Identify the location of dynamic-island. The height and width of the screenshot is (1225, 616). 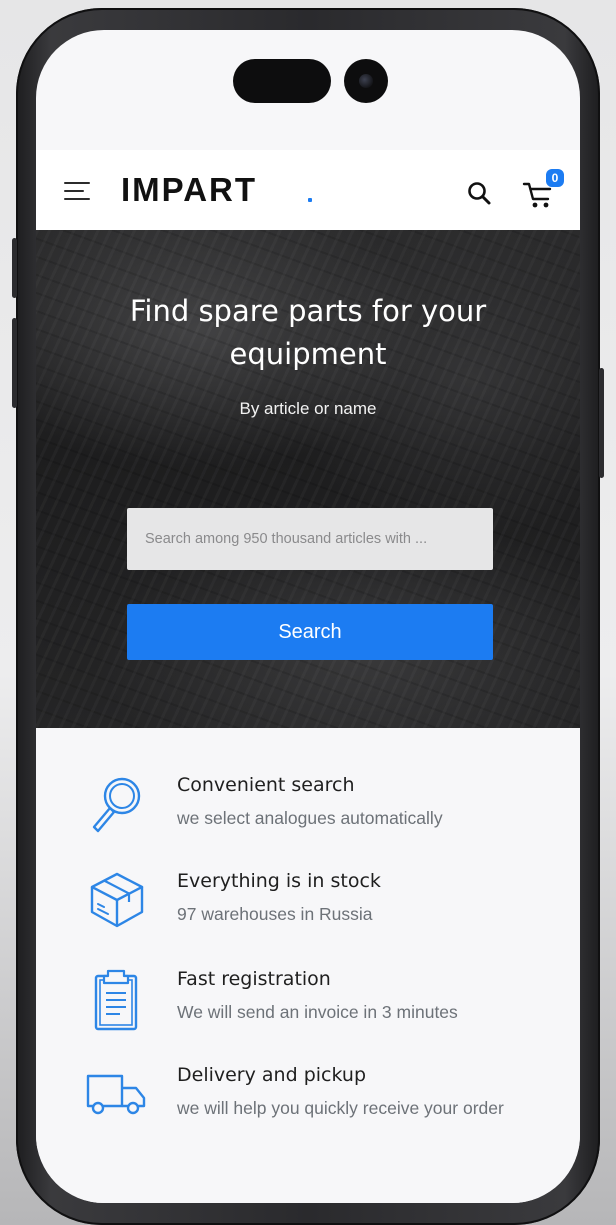
(282, 81).